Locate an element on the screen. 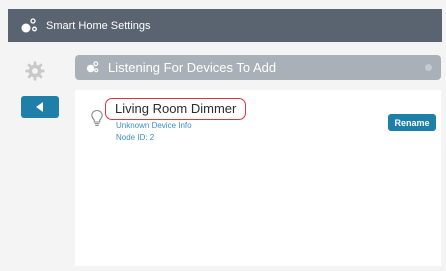  device-name: Living Room Dimmer is located at coordinates (176, 109).